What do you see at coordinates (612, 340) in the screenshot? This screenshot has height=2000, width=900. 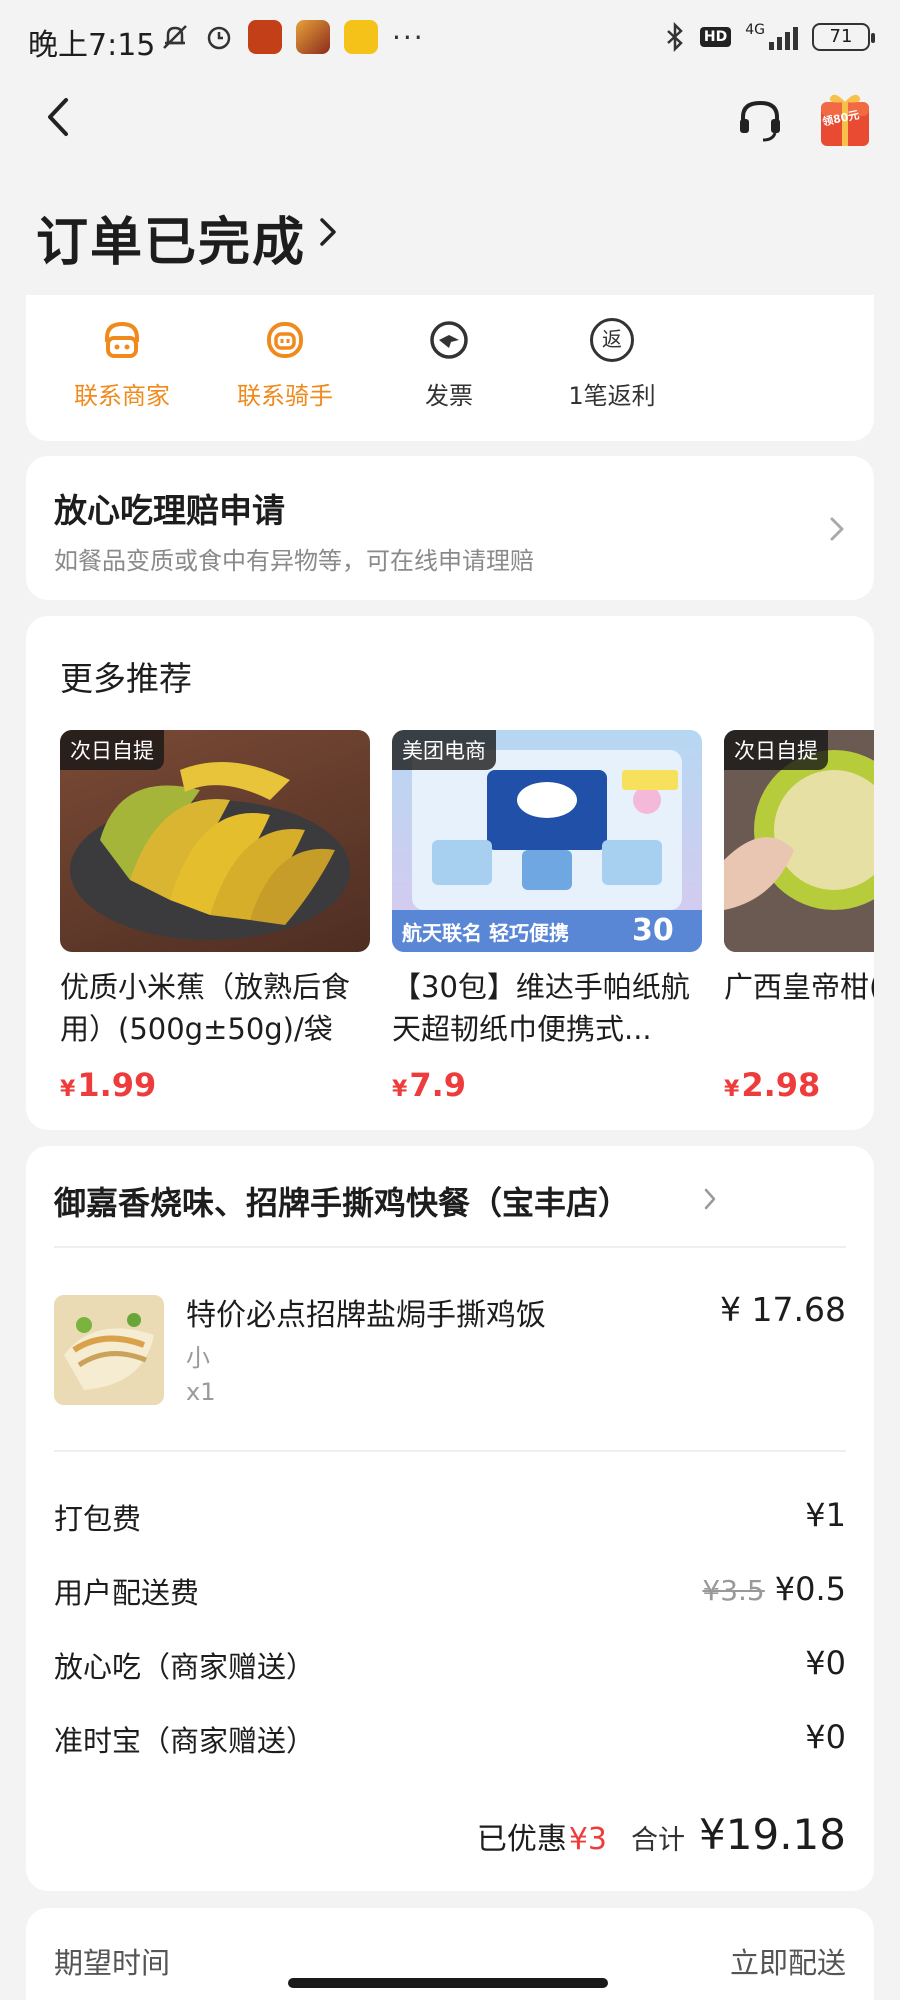 I see `rebate-icon: 返` at bounding box center [612, 340].